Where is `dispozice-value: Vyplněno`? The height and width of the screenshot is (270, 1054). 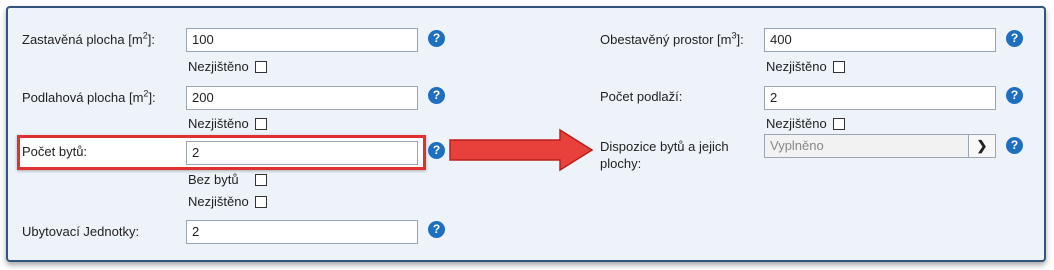
dispozice-value: Vyplněno is located at coordinates (797, 145).